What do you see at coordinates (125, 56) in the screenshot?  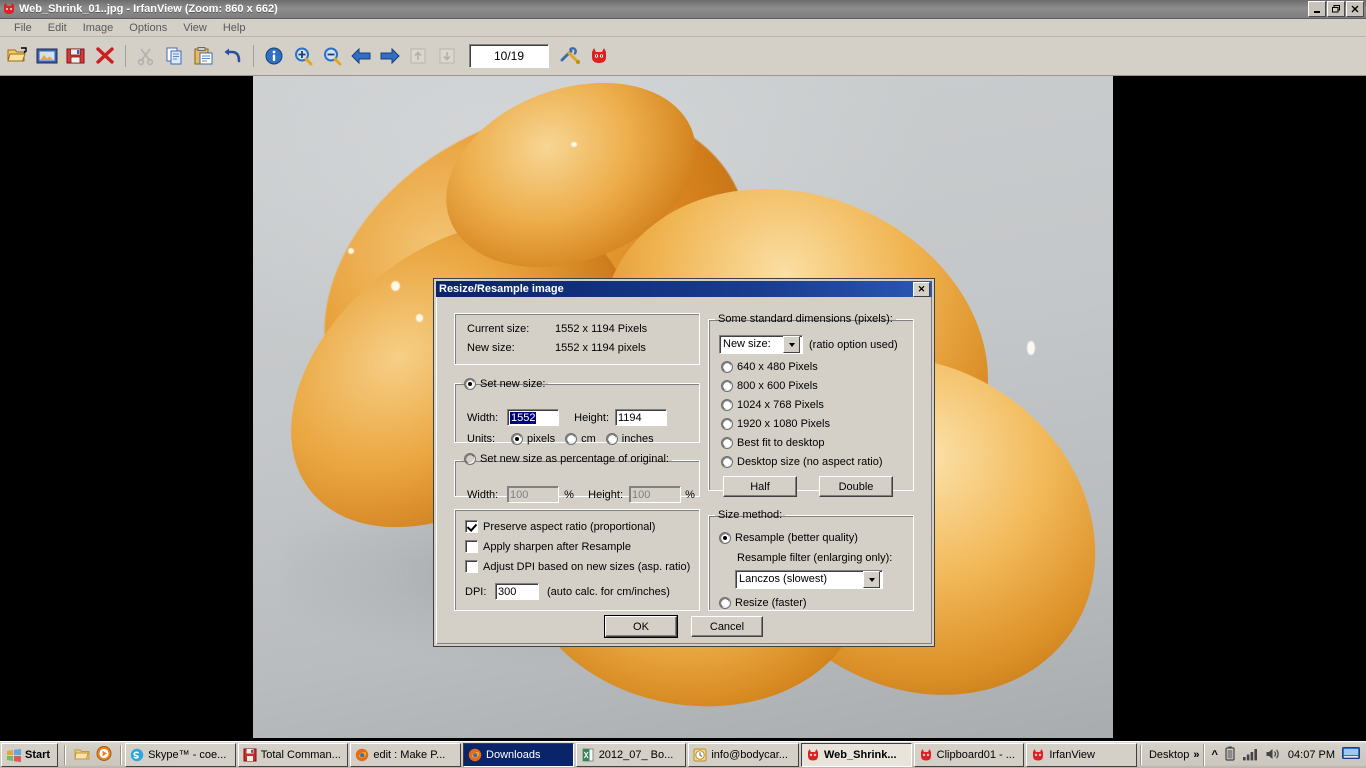 I see `toolbar-separator` at bounding box center [125, 56].